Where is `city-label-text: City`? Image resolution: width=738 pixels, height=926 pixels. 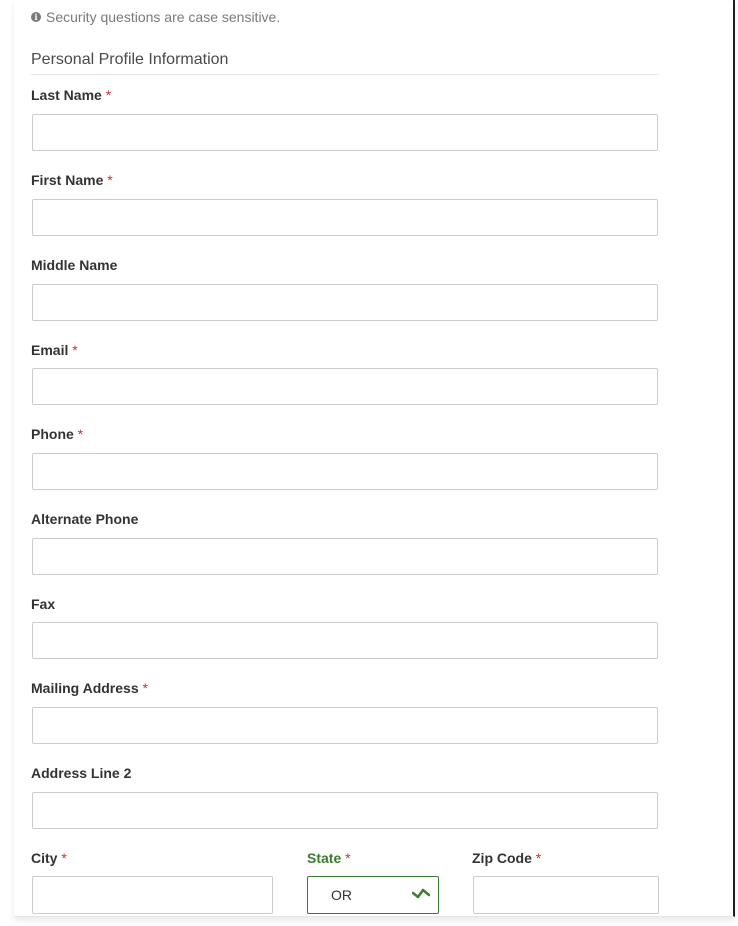 city-label-text: City is located at coordinates (44, 858).